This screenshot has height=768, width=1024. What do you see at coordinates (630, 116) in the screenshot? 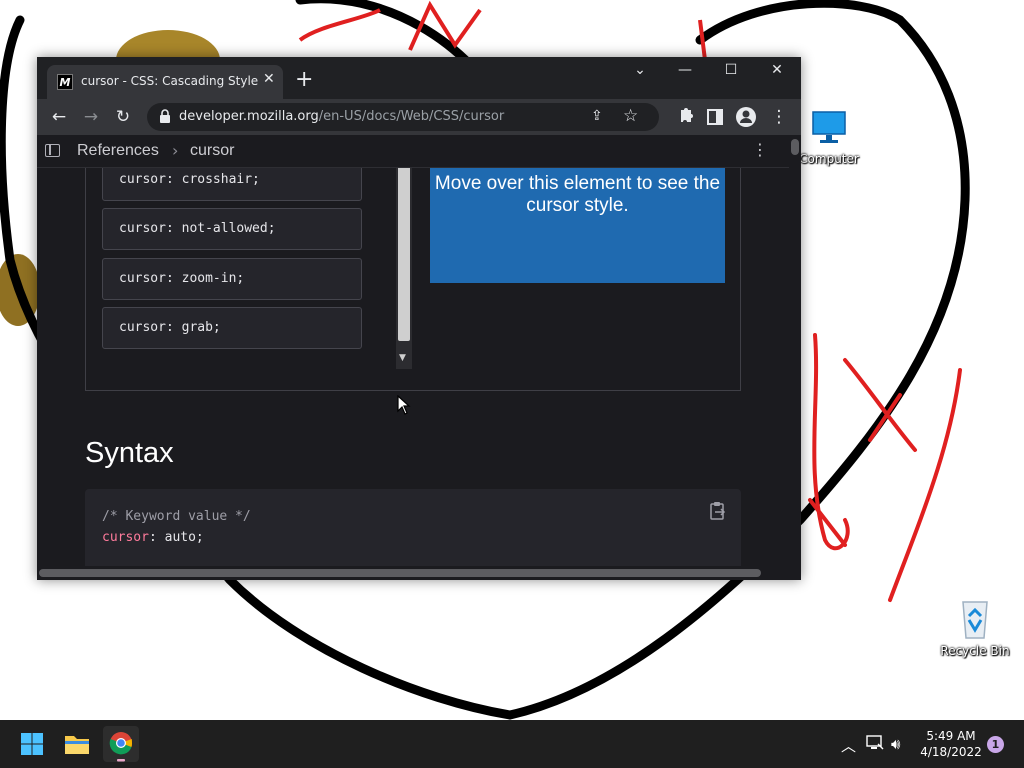
I see `bookmark-star-icon: ☆` at bounding box center [630, 116].